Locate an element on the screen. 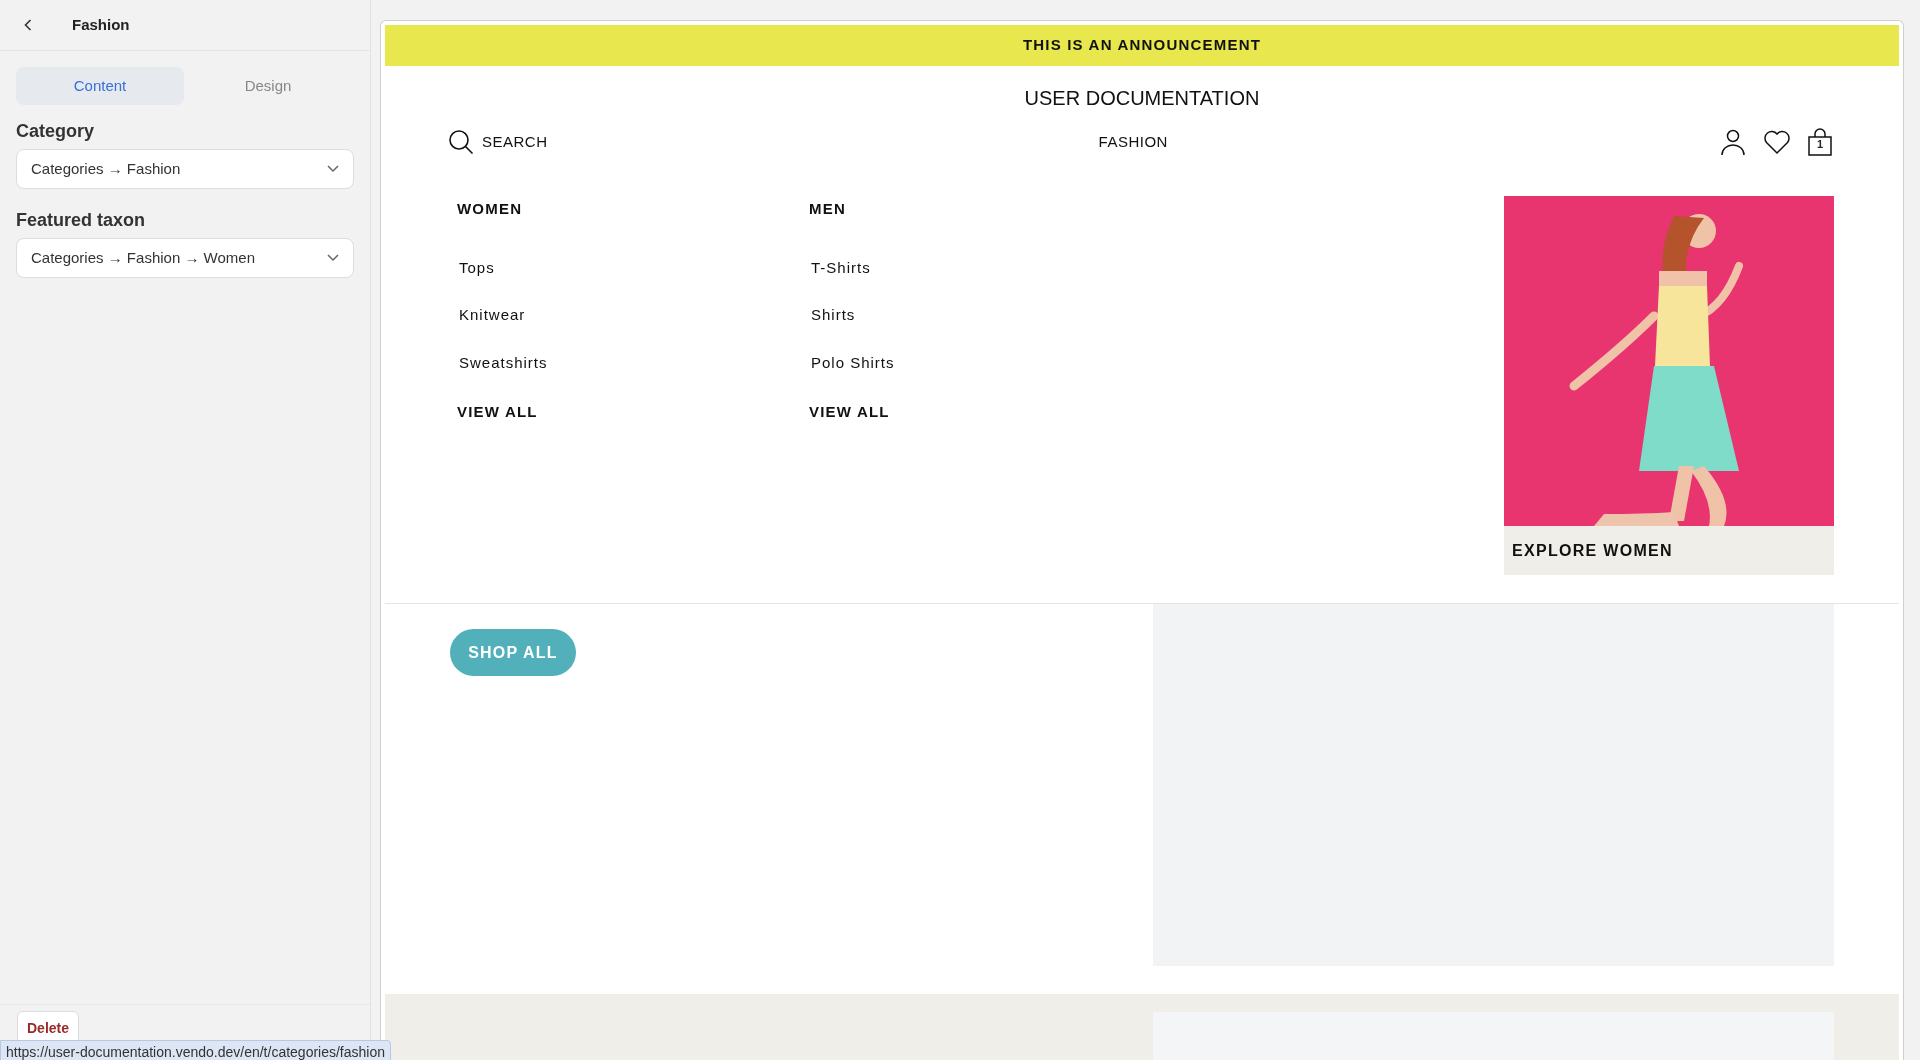  menu-heading: MEN is located at coordinates (985, 209).